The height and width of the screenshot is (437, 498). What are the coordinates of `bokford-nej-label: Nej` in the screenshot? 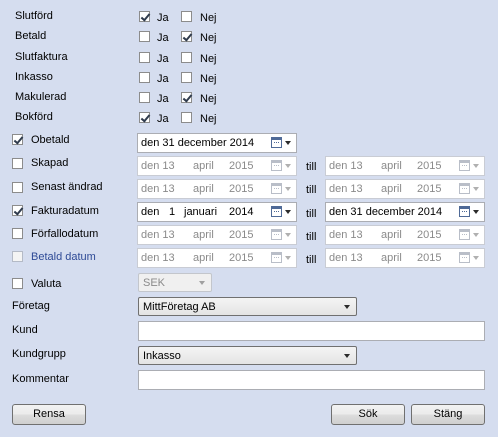 It's located at (208, 119).